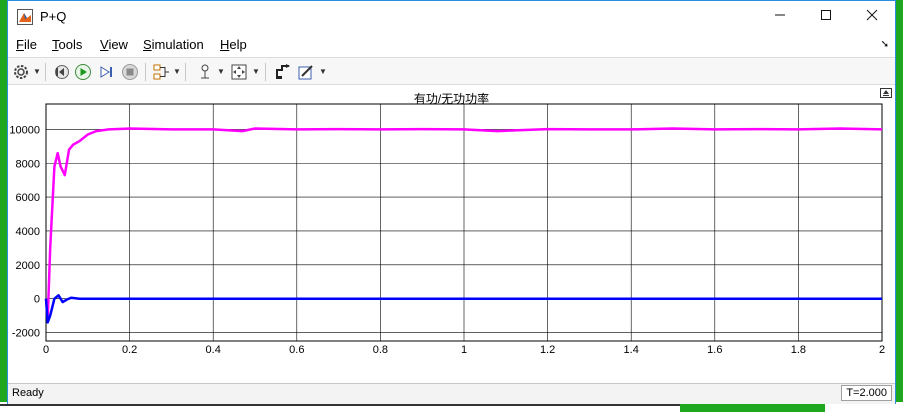  I want to click on signal-dropdown-icon: ▼, so click(177, 71).